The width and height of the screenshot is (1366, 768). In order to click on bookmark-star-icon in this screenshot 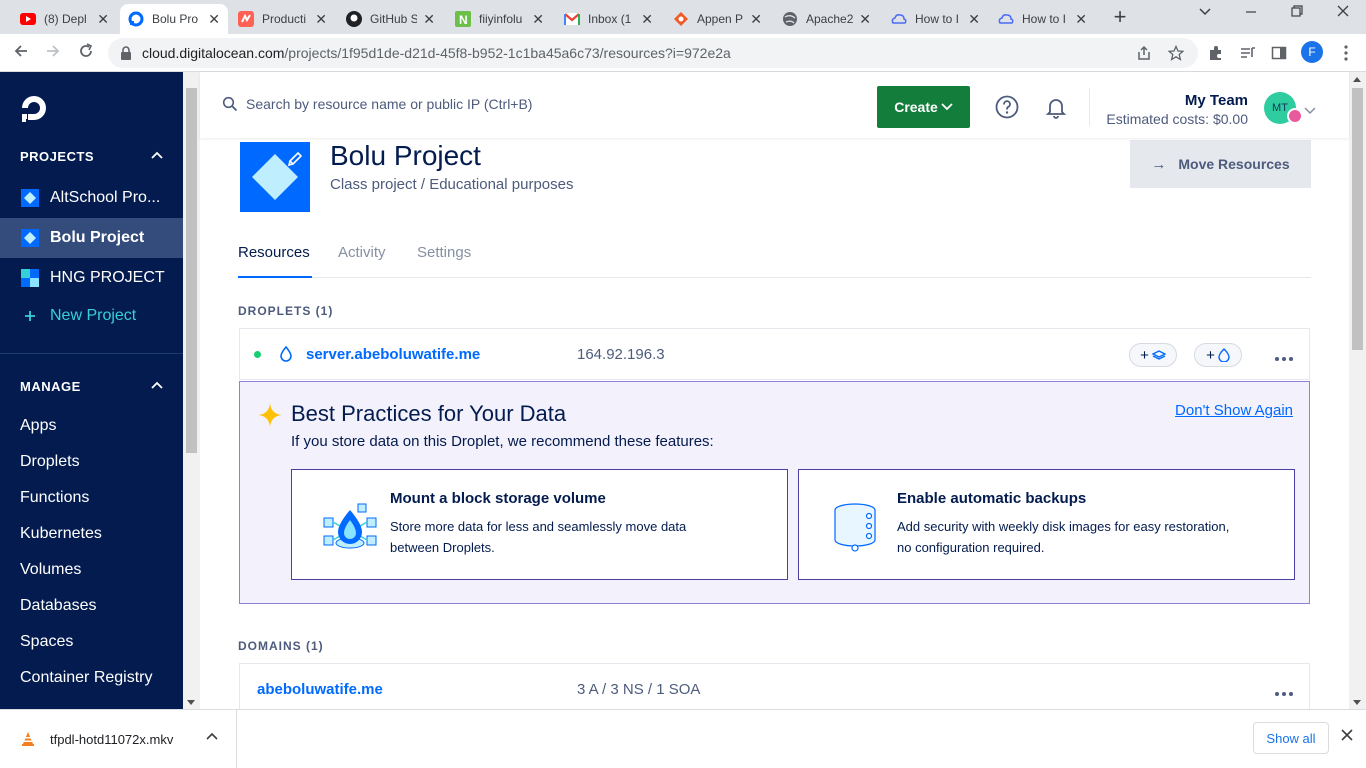, I will do `click(1176, 53)`.